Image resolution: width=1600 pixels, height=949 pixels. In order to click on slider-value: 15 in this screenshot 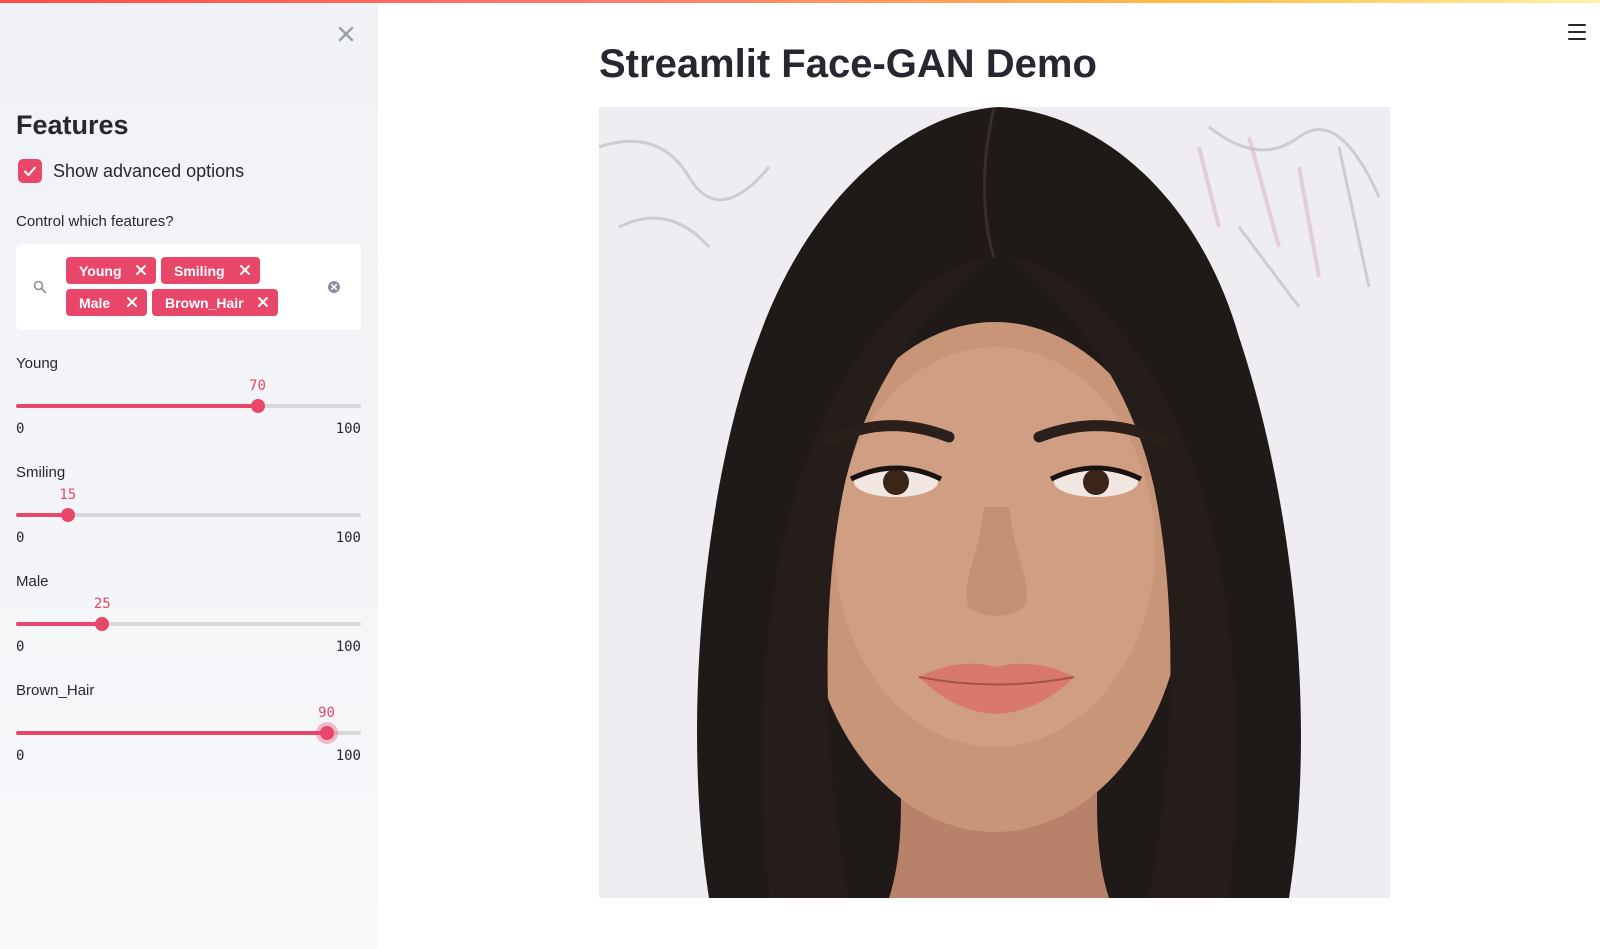, I will do `click(68, 495)`.